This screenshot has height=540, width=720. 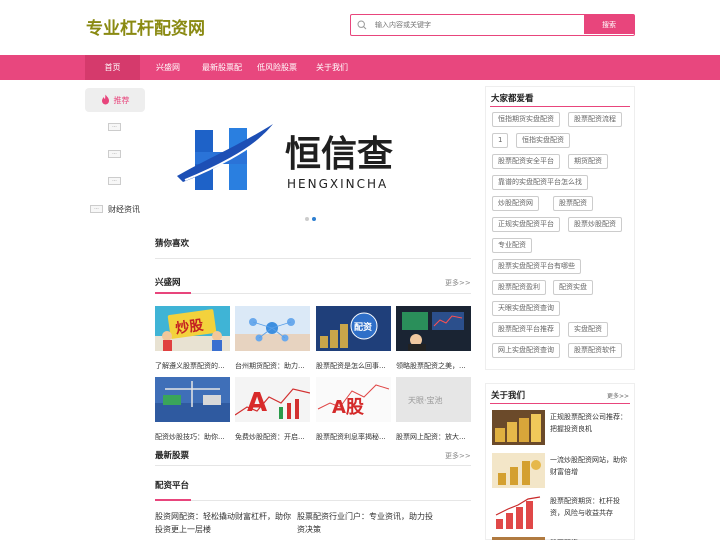 I want to click on article-thumb: 配资, so click(x=353, y=328).